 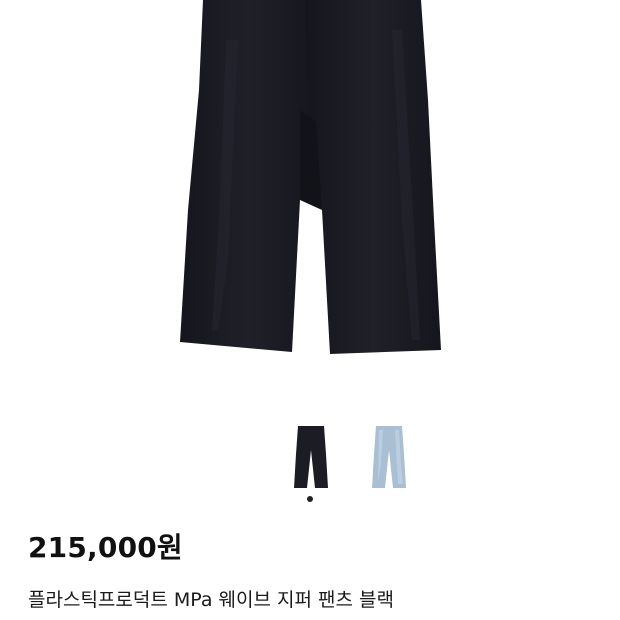 I want to click on product-price: 215,000원, so click(x=105, y=547).